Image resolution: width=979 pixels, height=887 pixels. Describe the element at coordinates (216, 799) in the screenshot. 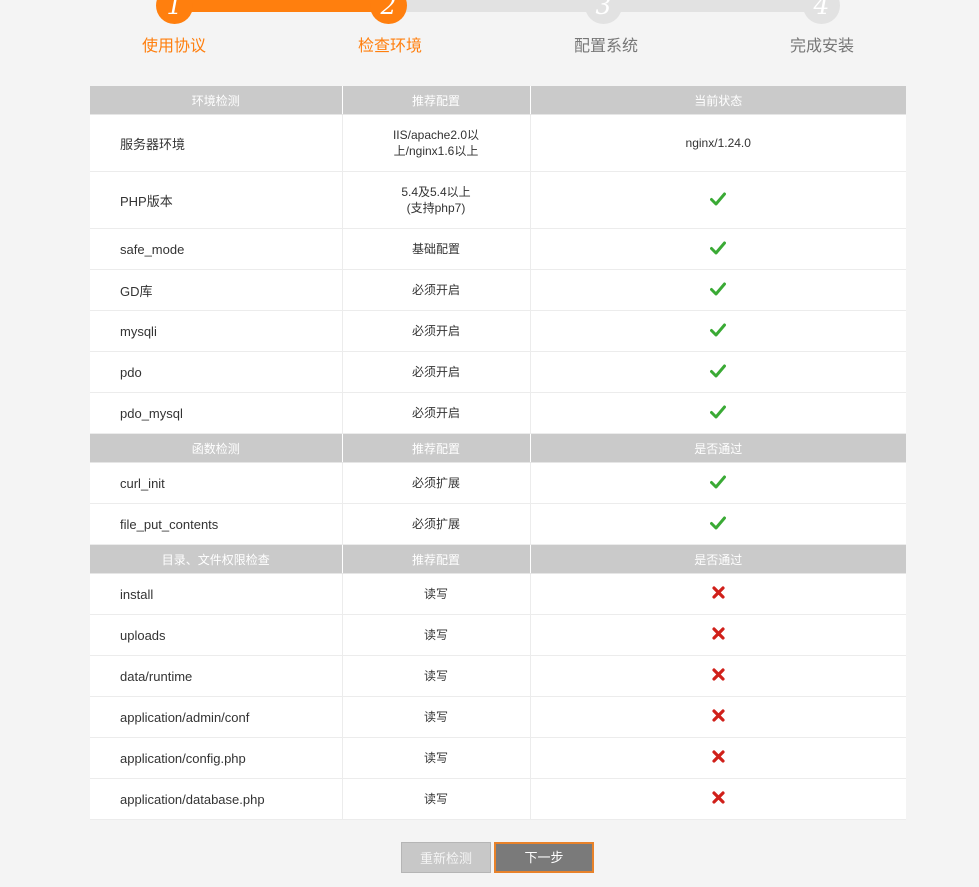

I see `row-name: application/database.php` at that location.